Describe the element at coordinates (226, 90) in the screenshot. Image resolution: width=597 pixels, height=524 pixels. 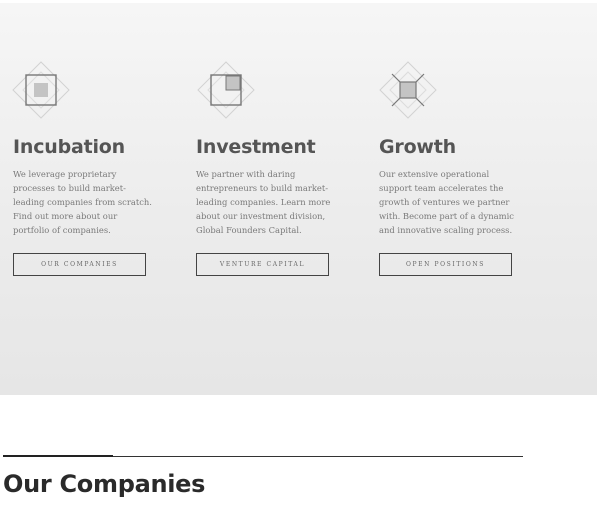
I see `corner-square-diamond-icon` at that location.